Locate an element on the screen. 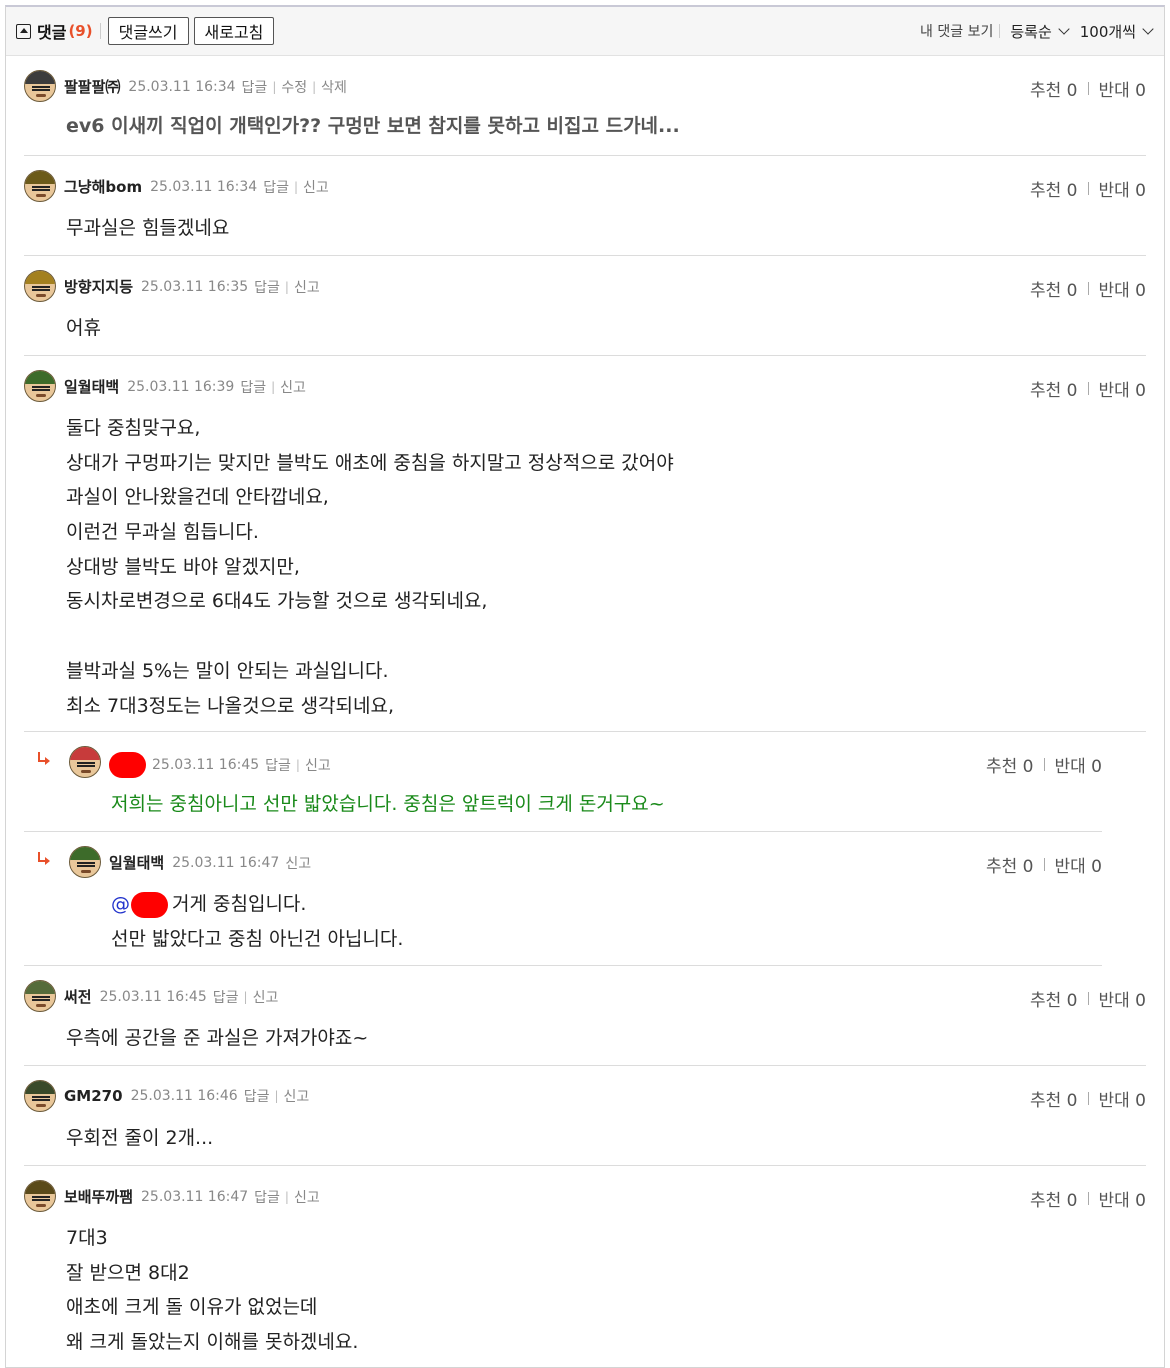  author-nickname: GM270 is located at coordinates (93, 1096).